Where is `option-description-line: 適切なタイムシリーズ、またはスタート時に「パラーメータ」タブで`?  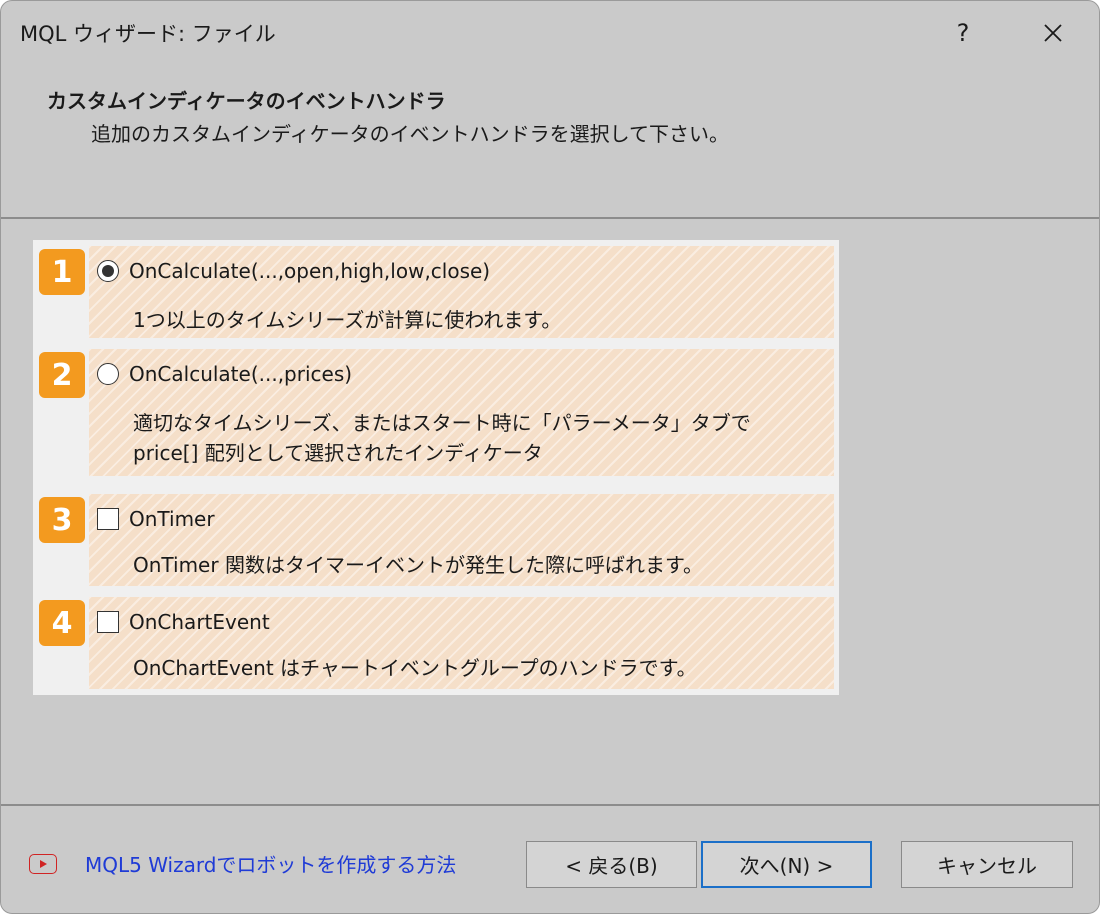
option-description-line: 適切なタイムシリーズ、またはスタート時に「パラーメータ」タブで is located at coordinates (442, 423).